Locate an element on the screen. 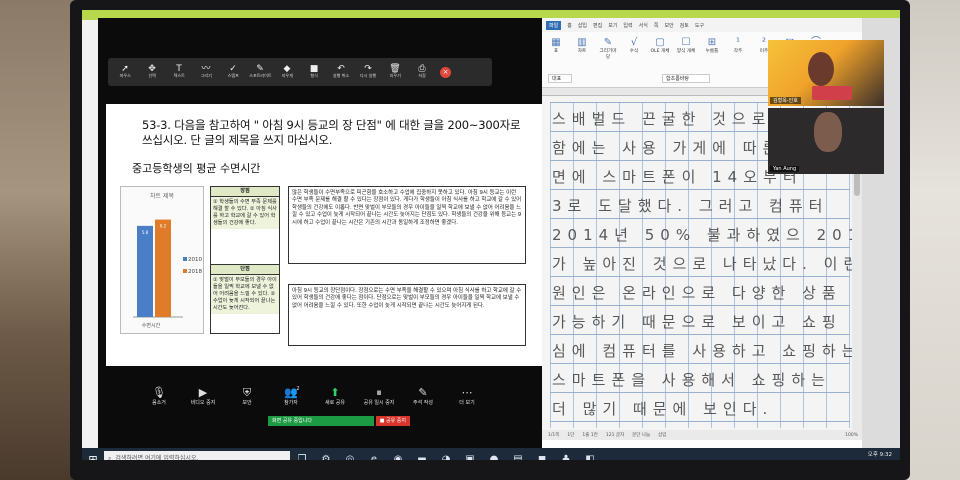 The image size is (960, 480). annotation-tool-6: ◆ 지우개 is located at coordinates (287, 72).